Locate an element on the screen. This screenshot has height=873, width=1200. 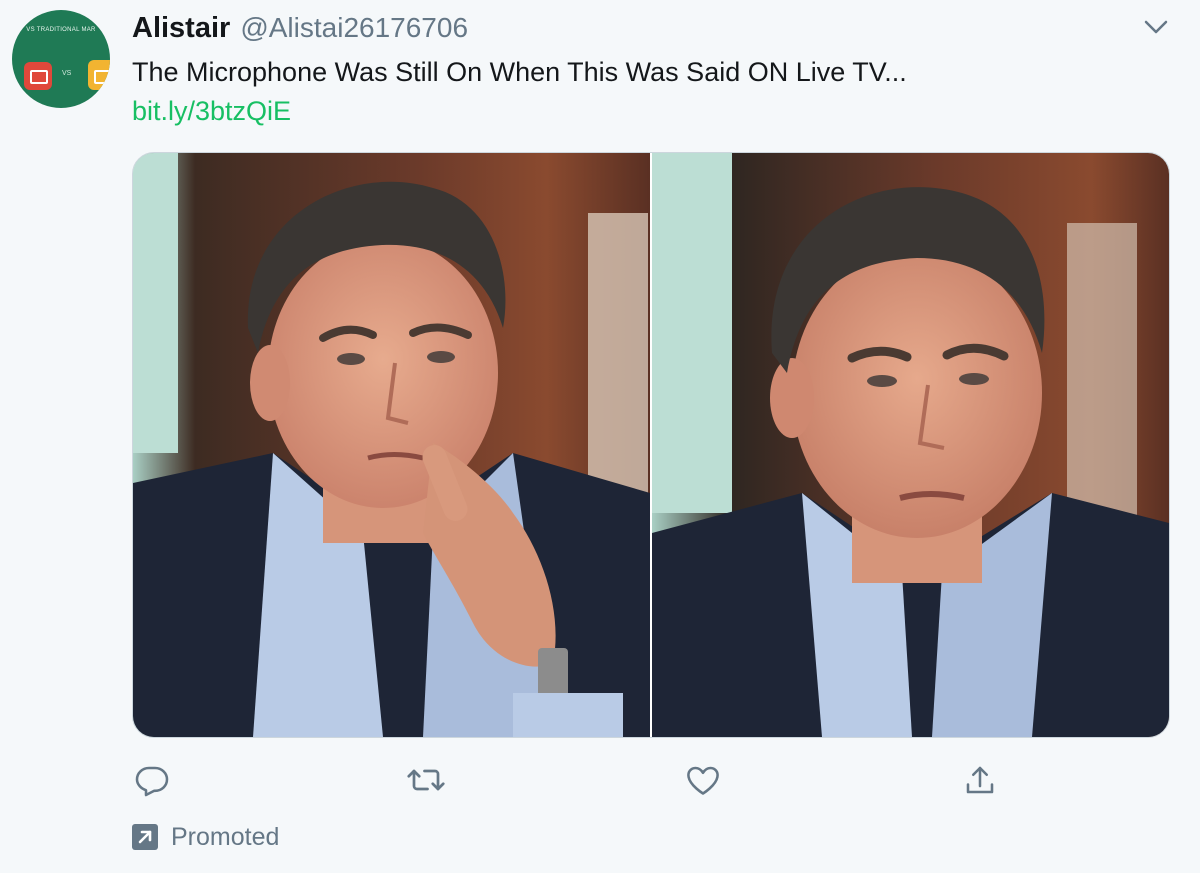
chevron-down-icon is located at coordinates (1156, 27).